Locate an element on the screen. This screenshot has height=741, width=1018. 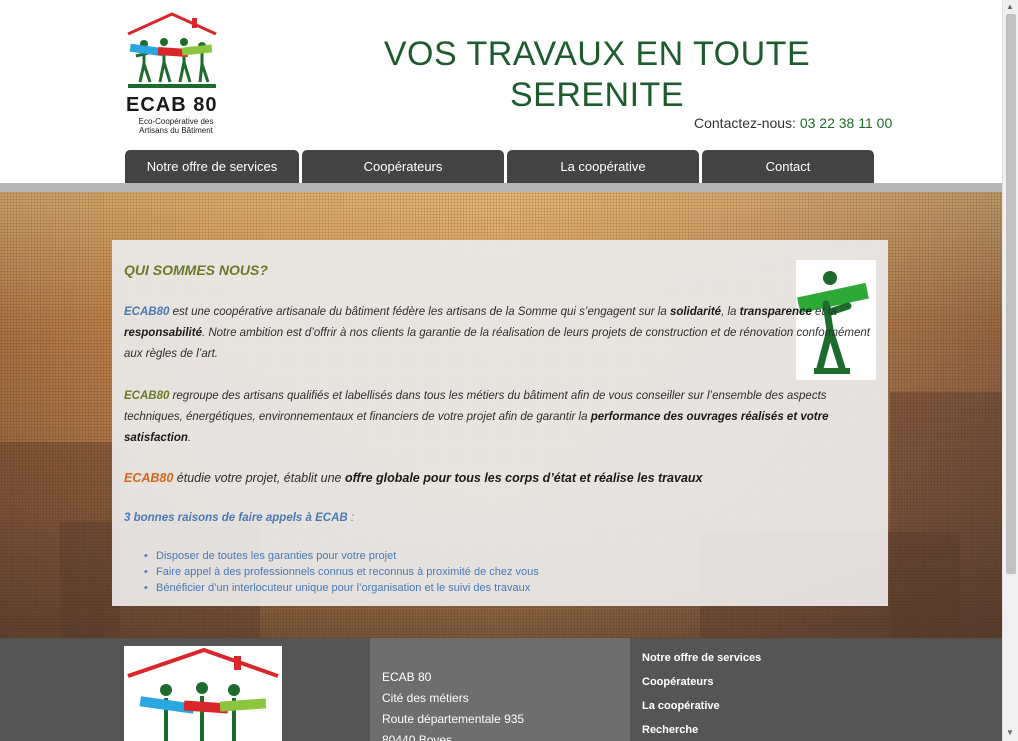
contact-line: Contactez-nous: 03 22 38 11 00 is located at coordinates (793, 123).